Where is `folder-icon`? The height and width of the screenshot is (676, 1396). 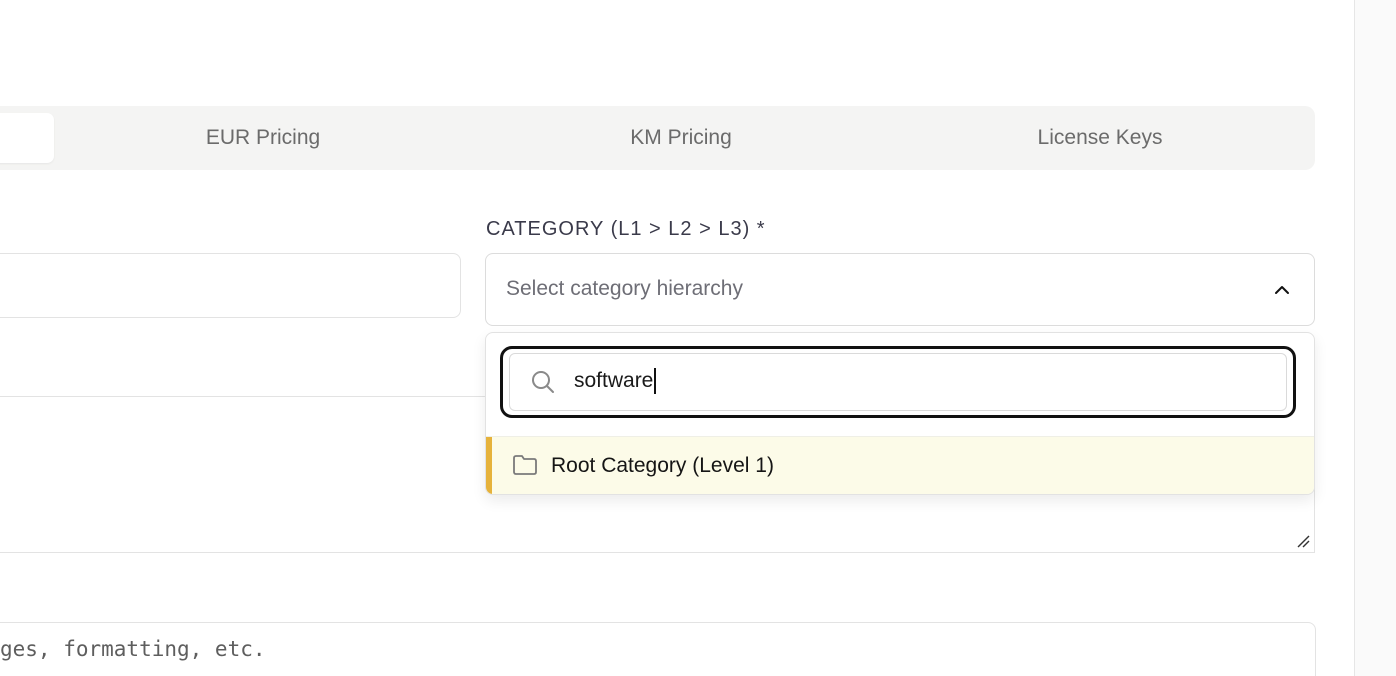
folder-icon is located at coordinates (525, 465).